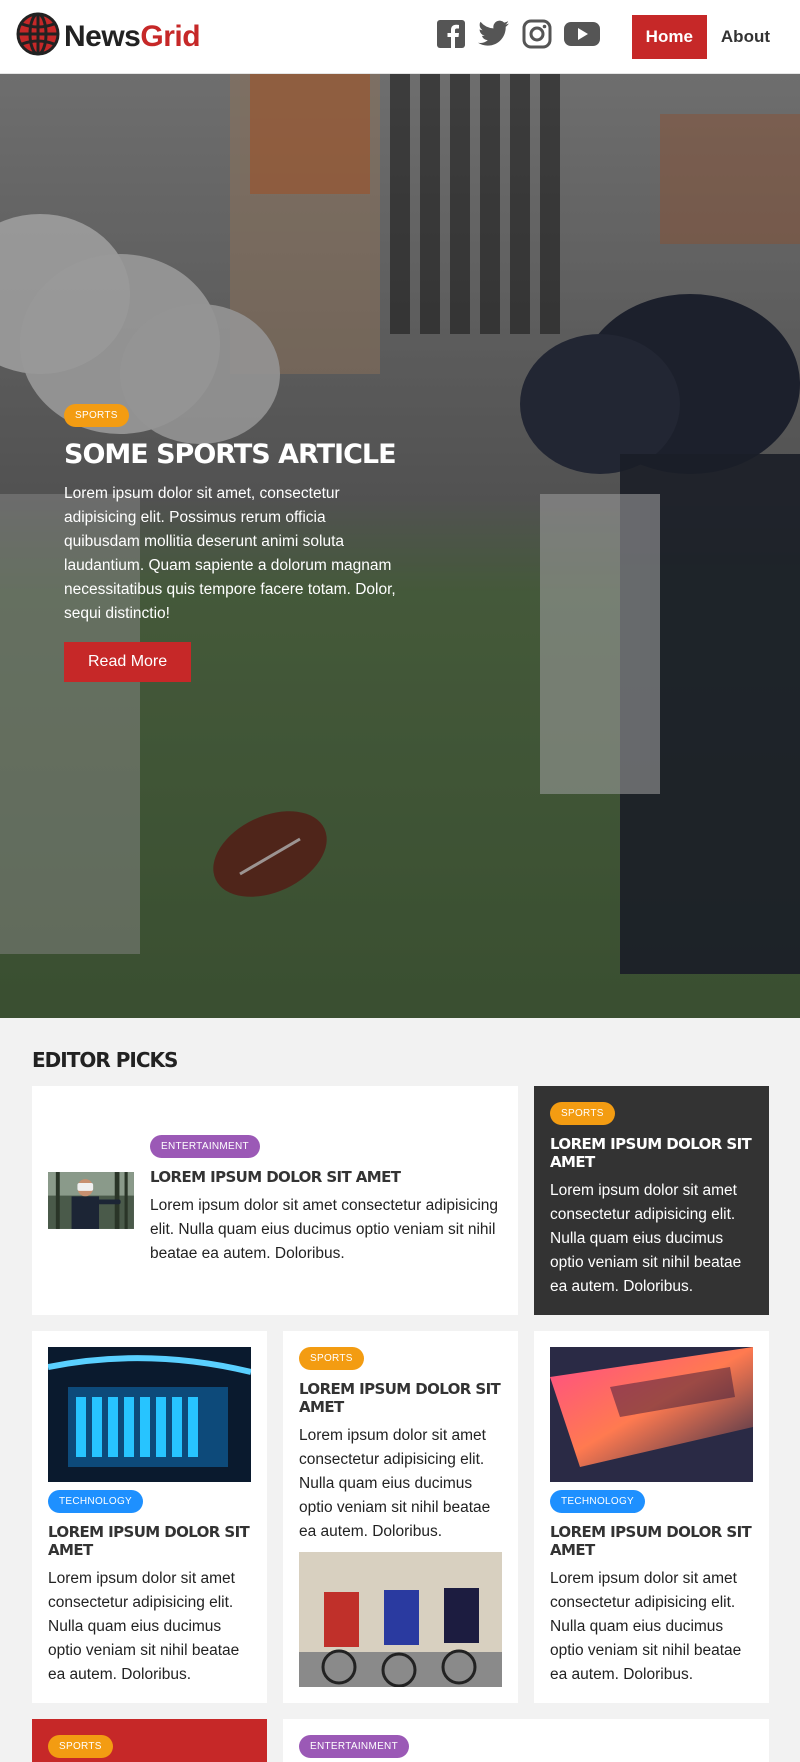  What do you see at coordinates (105, 1060) in the screenshot?
I see `section-title: Editor Picks` at bounding box center [105, 1060].